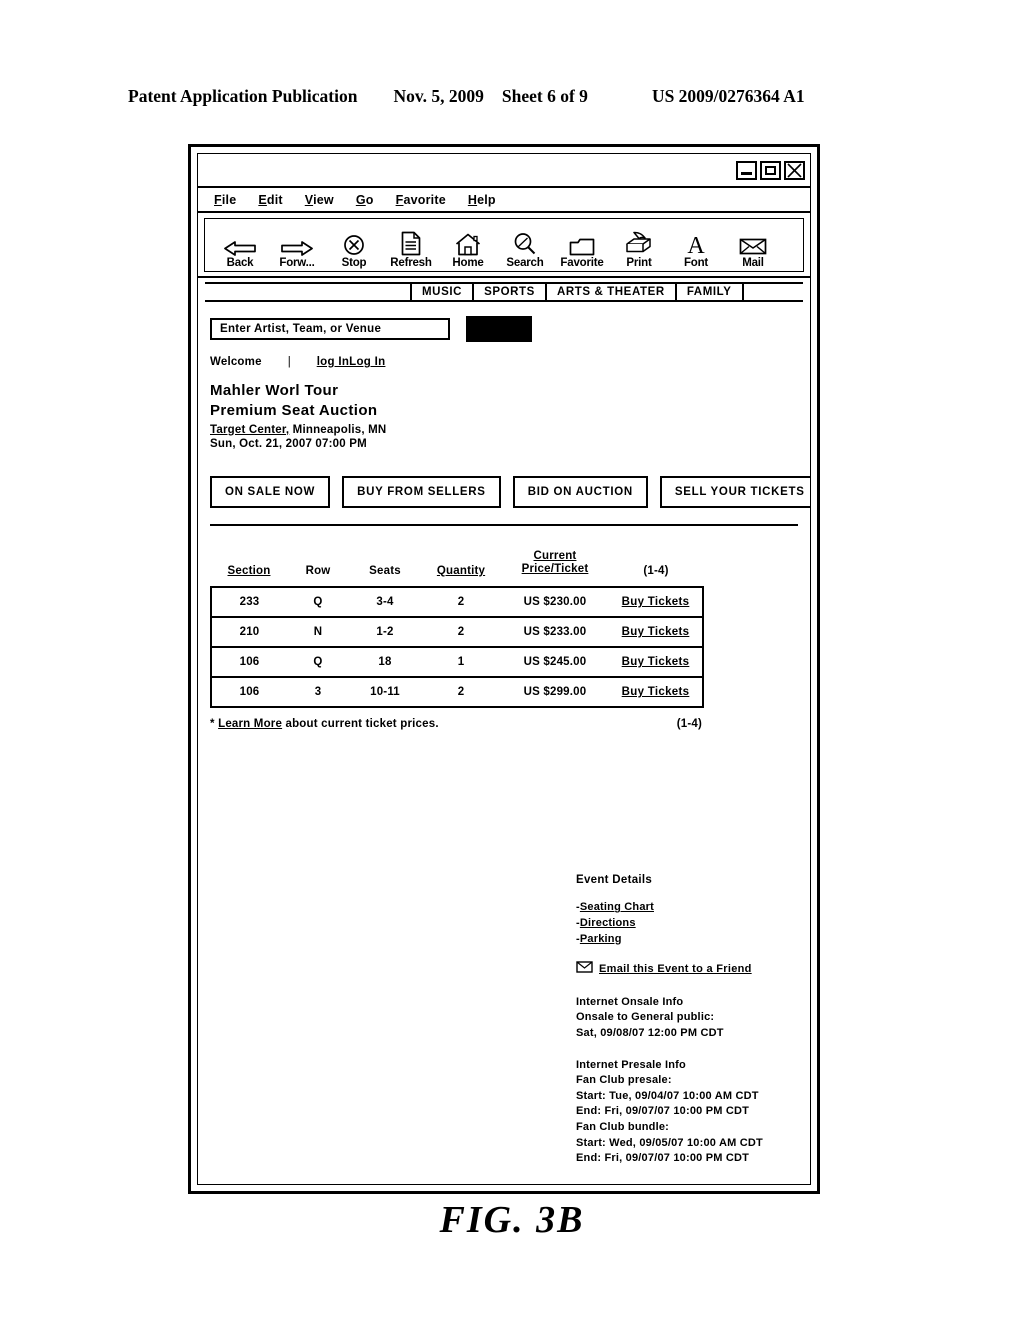 This screenshot has height=1320, width=1024. I want to click on fan-club-presale-label: Fan Club presale:, so click(624, 1080).